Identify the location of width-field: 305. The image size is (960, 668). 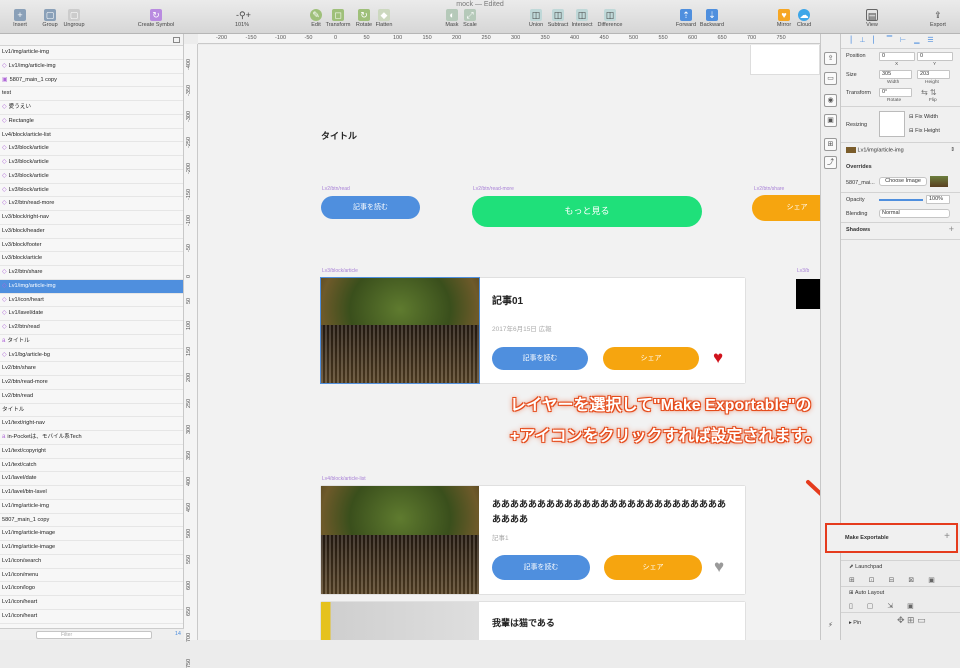
(895, 74).